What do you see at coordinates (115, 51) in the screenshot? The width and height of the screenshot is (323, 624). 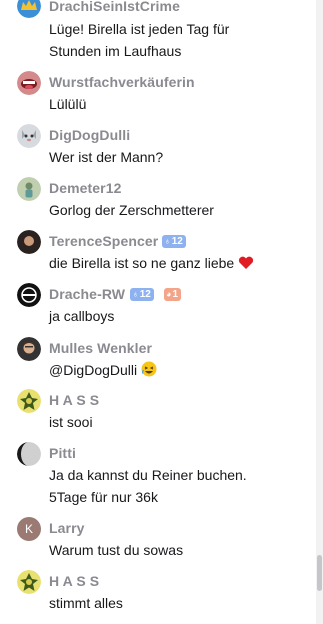 I see `message-text: Stunden im Laufhaus` at bounding box center [115, 51].